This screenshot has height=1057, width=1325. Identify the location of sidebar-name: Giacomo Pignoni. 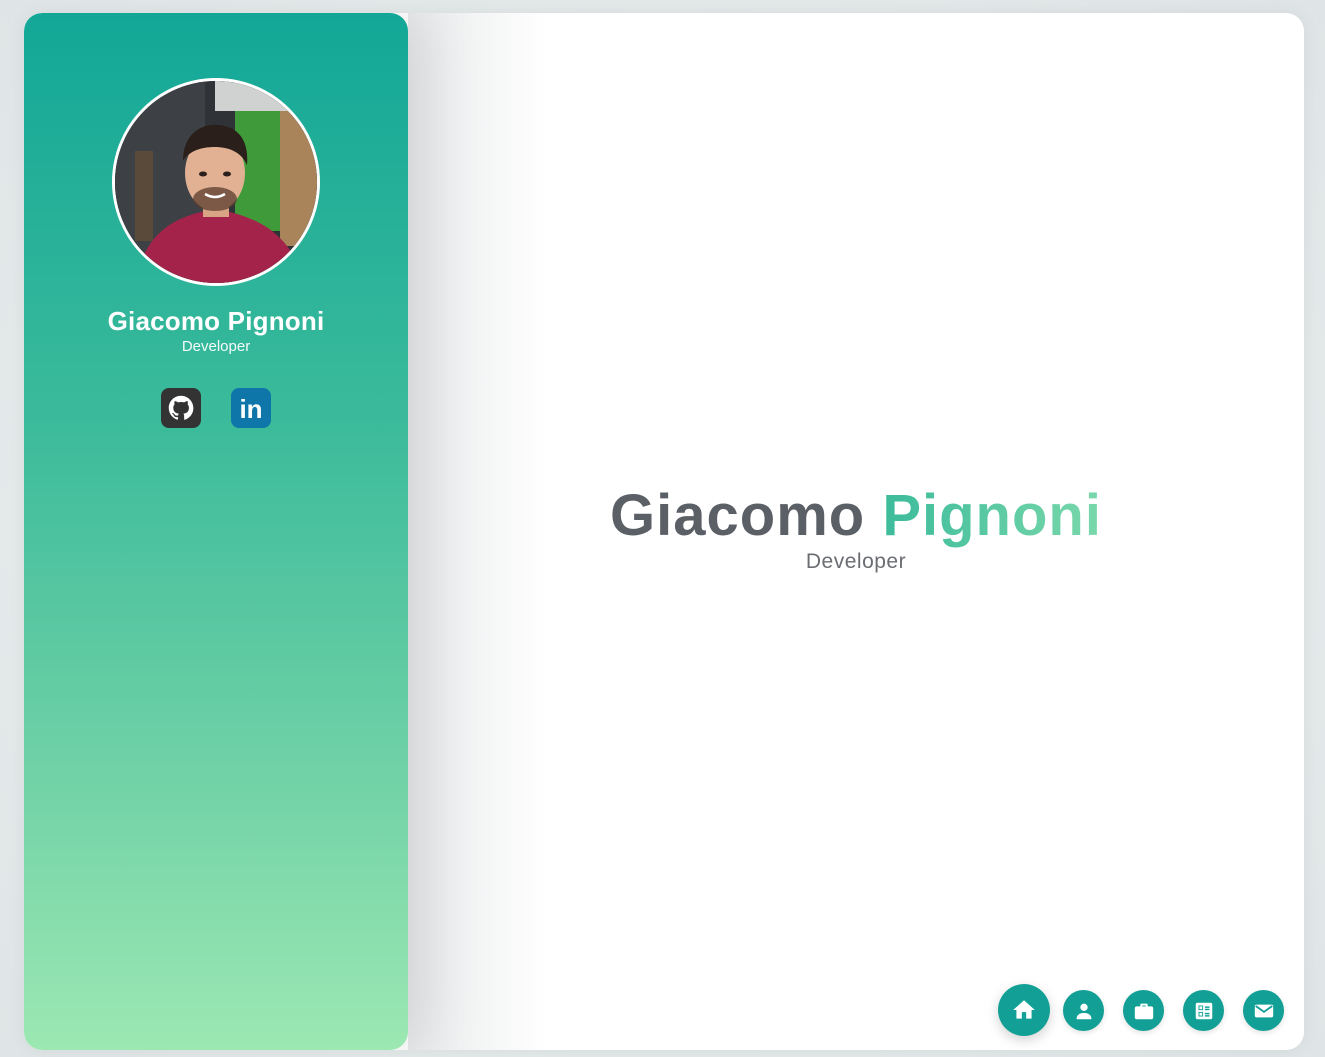
(216, 321).